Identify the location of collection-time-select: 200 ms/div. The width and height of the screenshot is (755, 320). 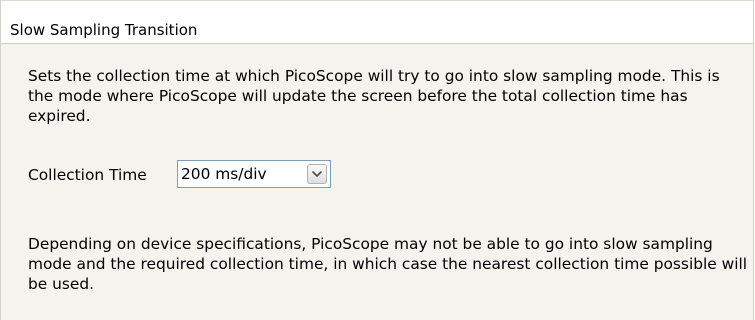
(254, 174).